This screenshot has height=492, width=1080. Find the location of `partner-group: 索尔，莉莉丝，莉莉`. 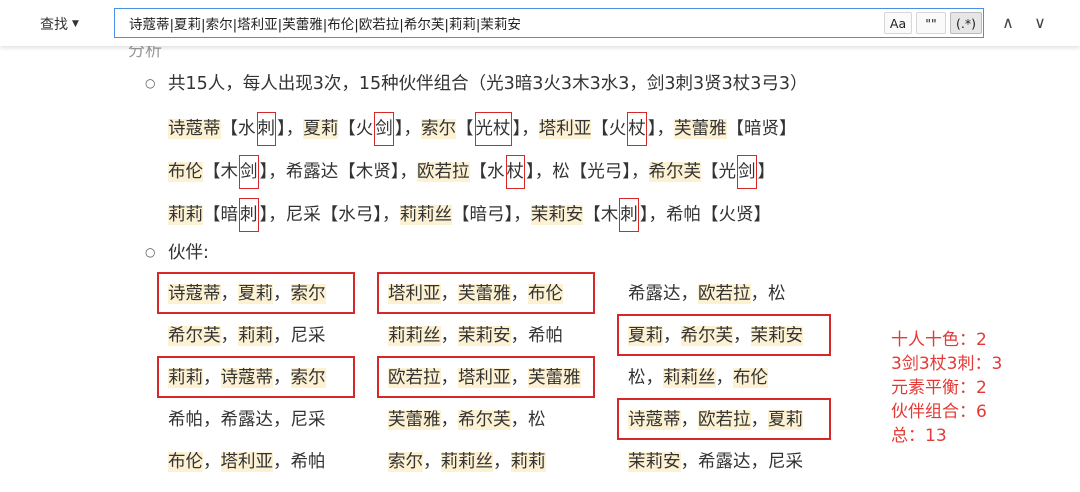

partner-group: 索尔，莉莉丝，莉莉 is located at coordinates (467, 460).